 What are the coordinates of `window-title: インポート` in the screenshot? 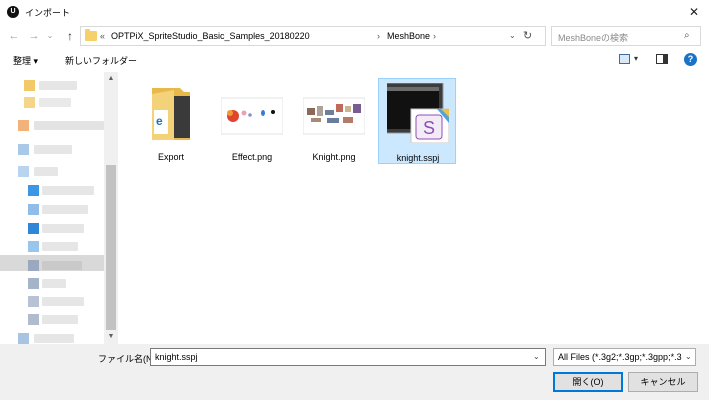 It's located at (48, 13).